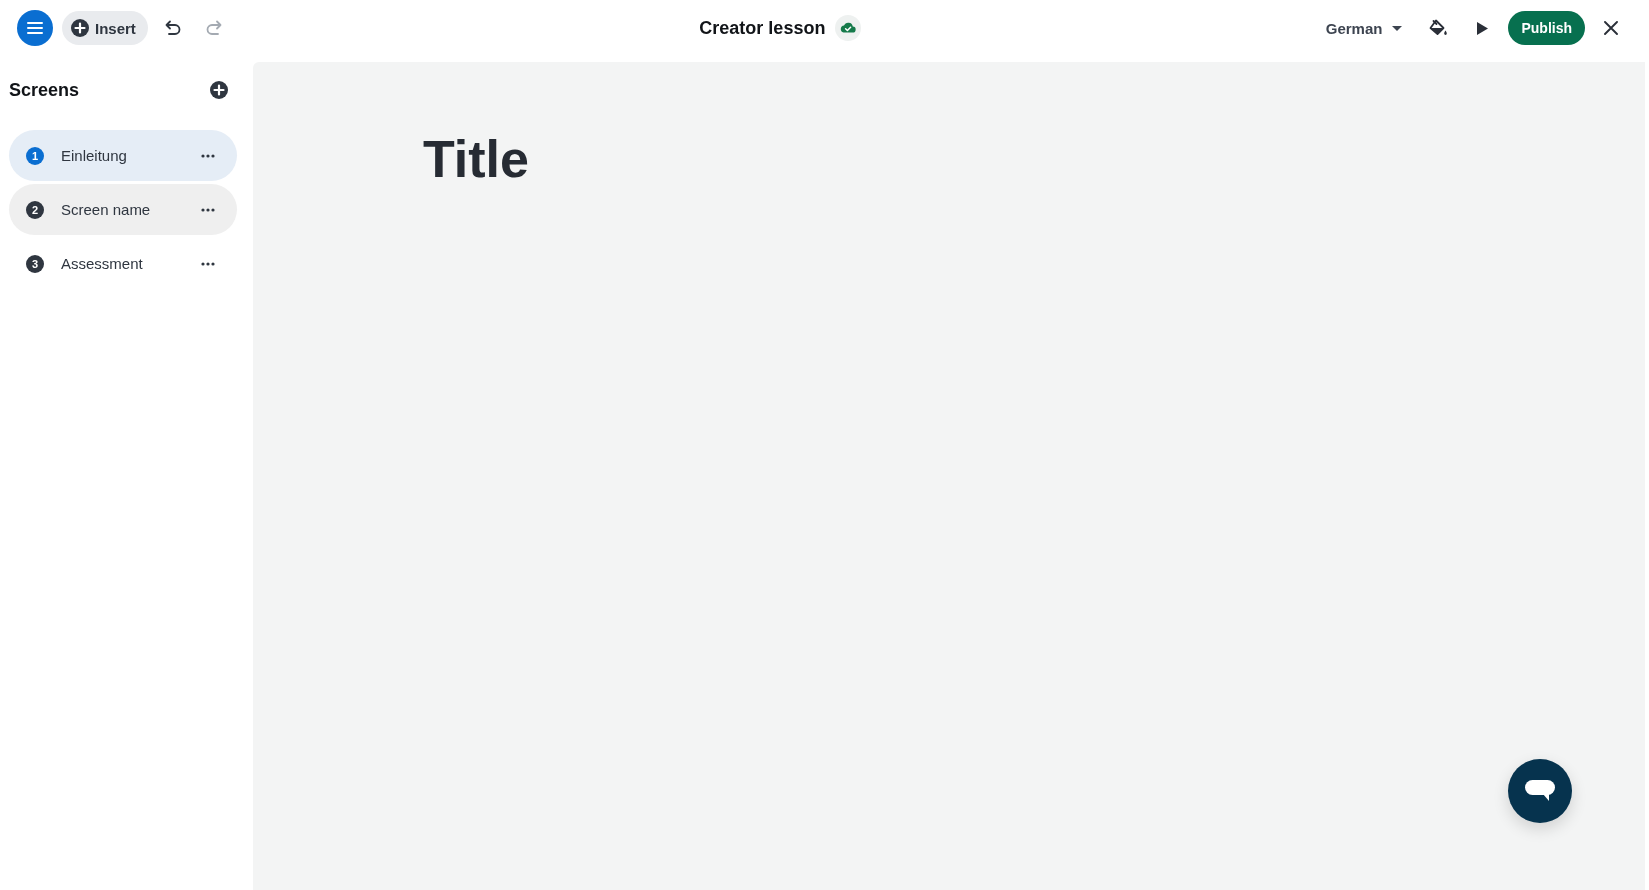 This screenshot has height=890, width=1649. What do you see at coordinates (476, 159) in the screenshot?
I see `canvas-title: Title` at bounding box center [476, 159].